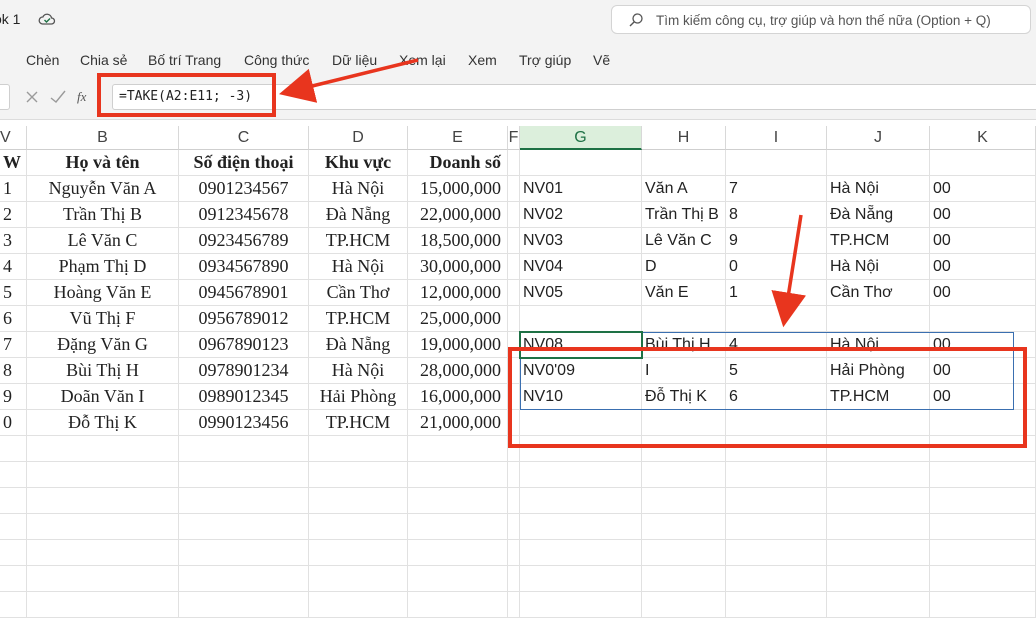 This screenshot has height=618, width=1036. What do you see at coordinates (349, 80) in the screenshot?
I see `arrow-to-formula` at bounding box center [349, 80].